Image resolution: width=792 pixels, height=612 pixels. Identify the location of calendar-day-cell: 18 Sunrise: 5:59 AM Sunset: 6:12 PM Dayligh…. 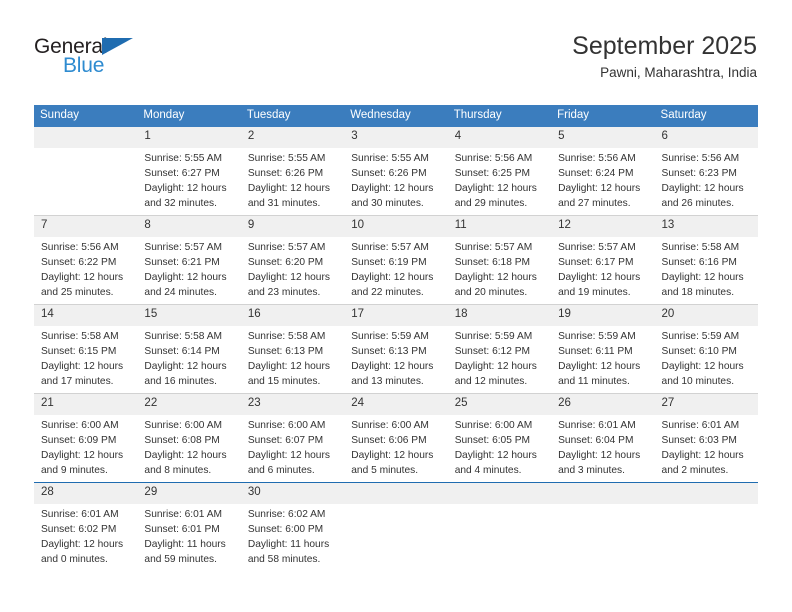
(499, 349).